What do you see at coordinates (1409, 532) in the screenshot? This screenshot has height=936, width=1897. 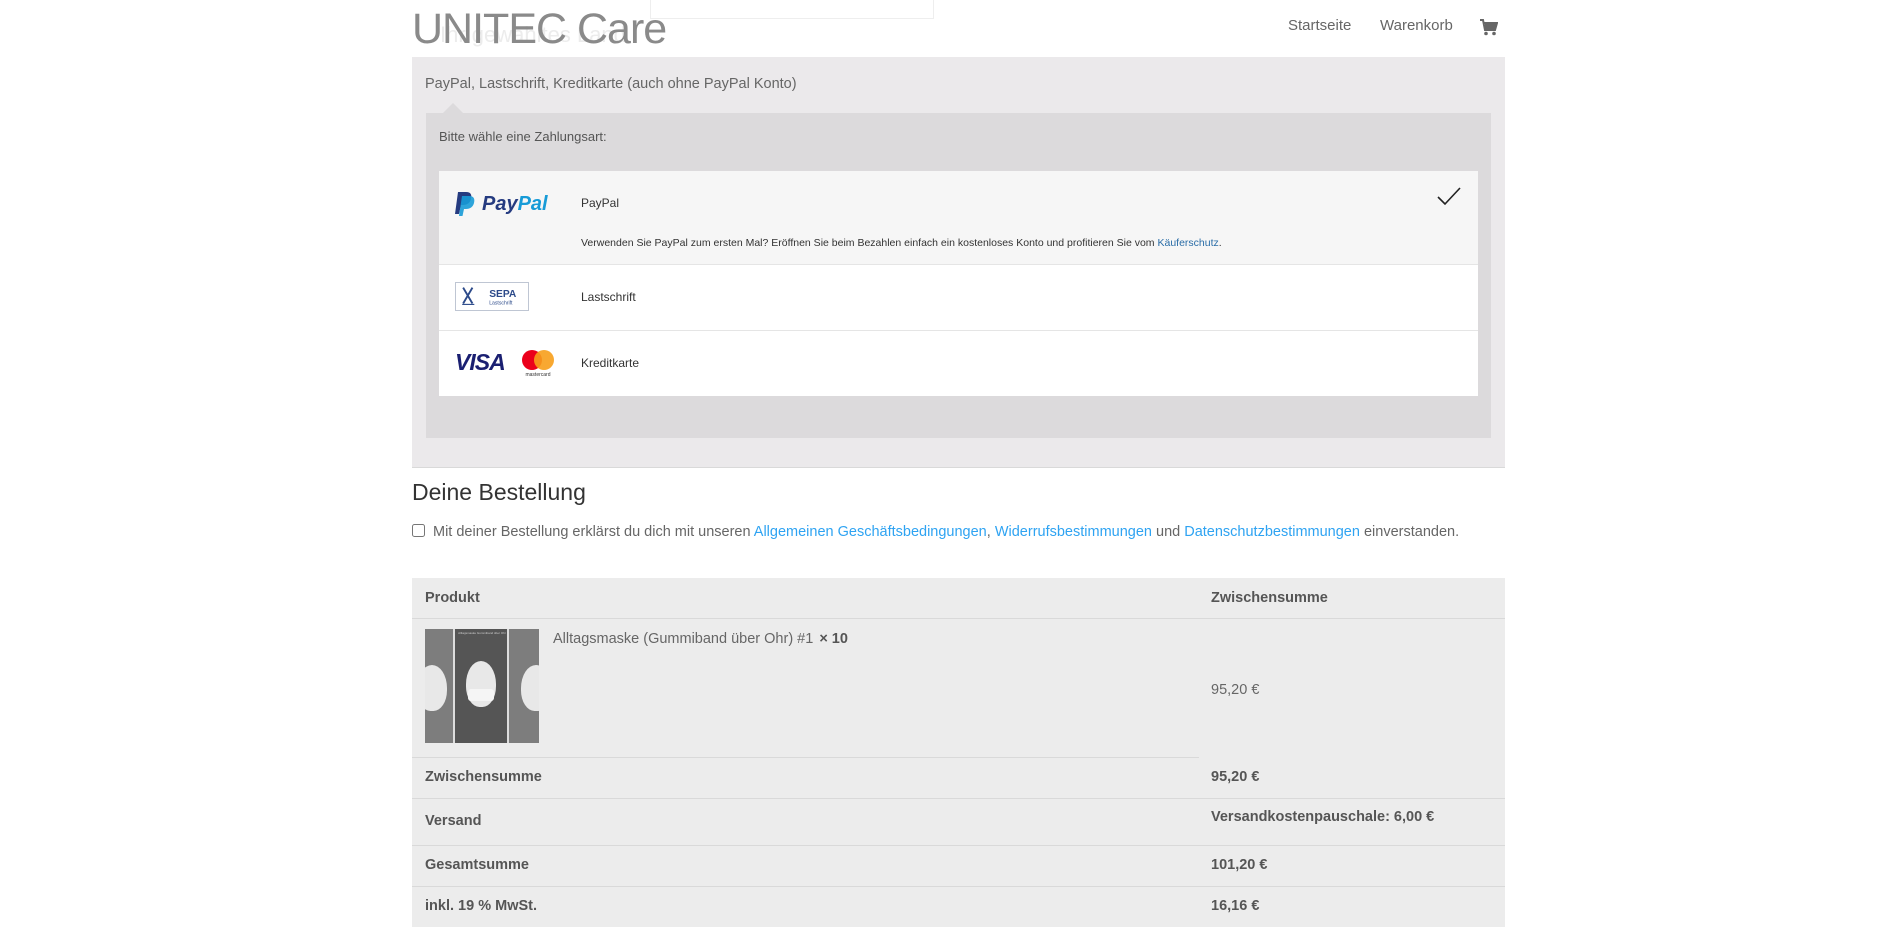 I see `terms-suffix: einverstanden.` at bounding box center [1409, 532].